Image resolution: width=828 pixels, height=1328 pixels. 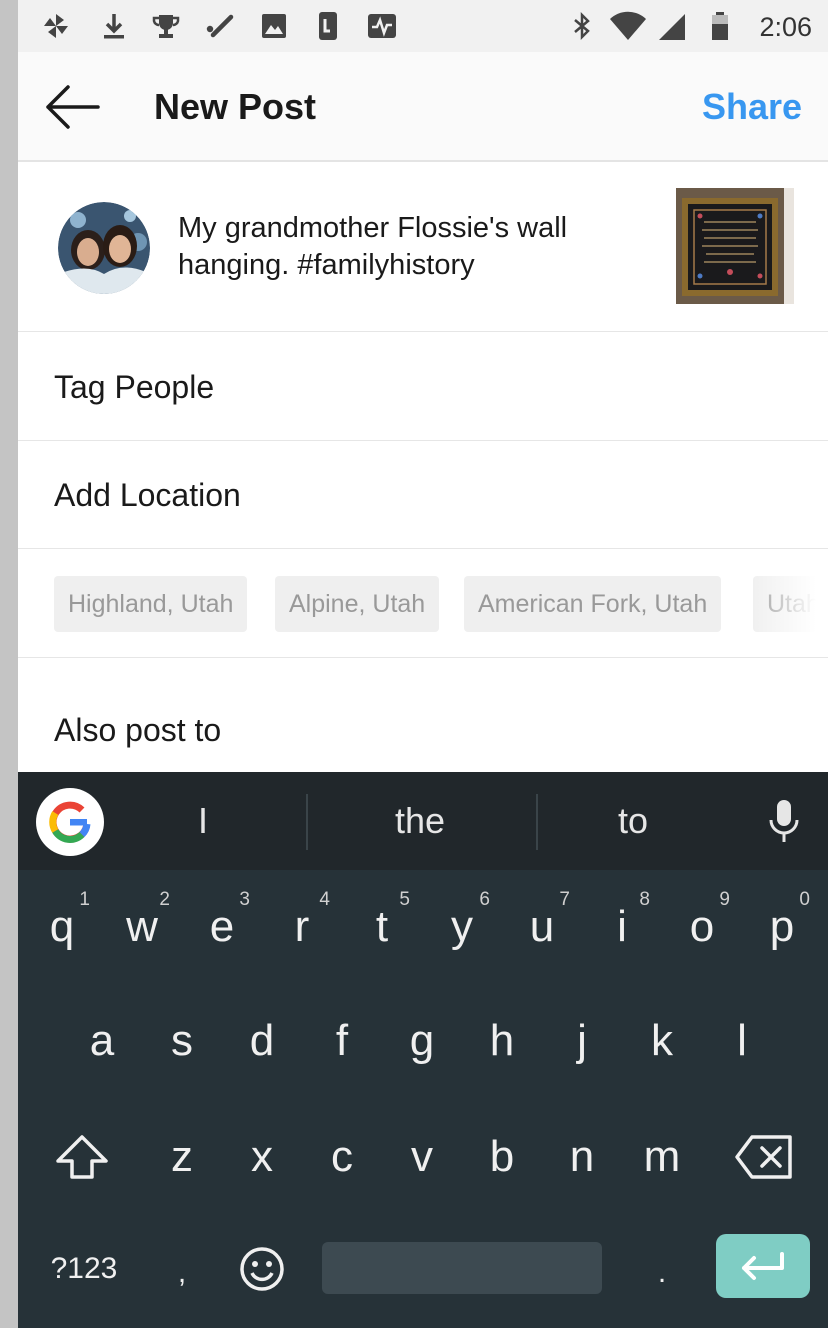 I want to click on suggestion-item: to, so click(x=633, y=821).